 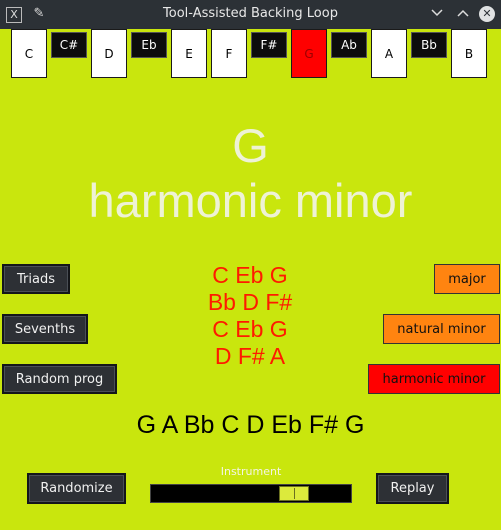 I want to click on minimize-button, so click(x=437, y=14).